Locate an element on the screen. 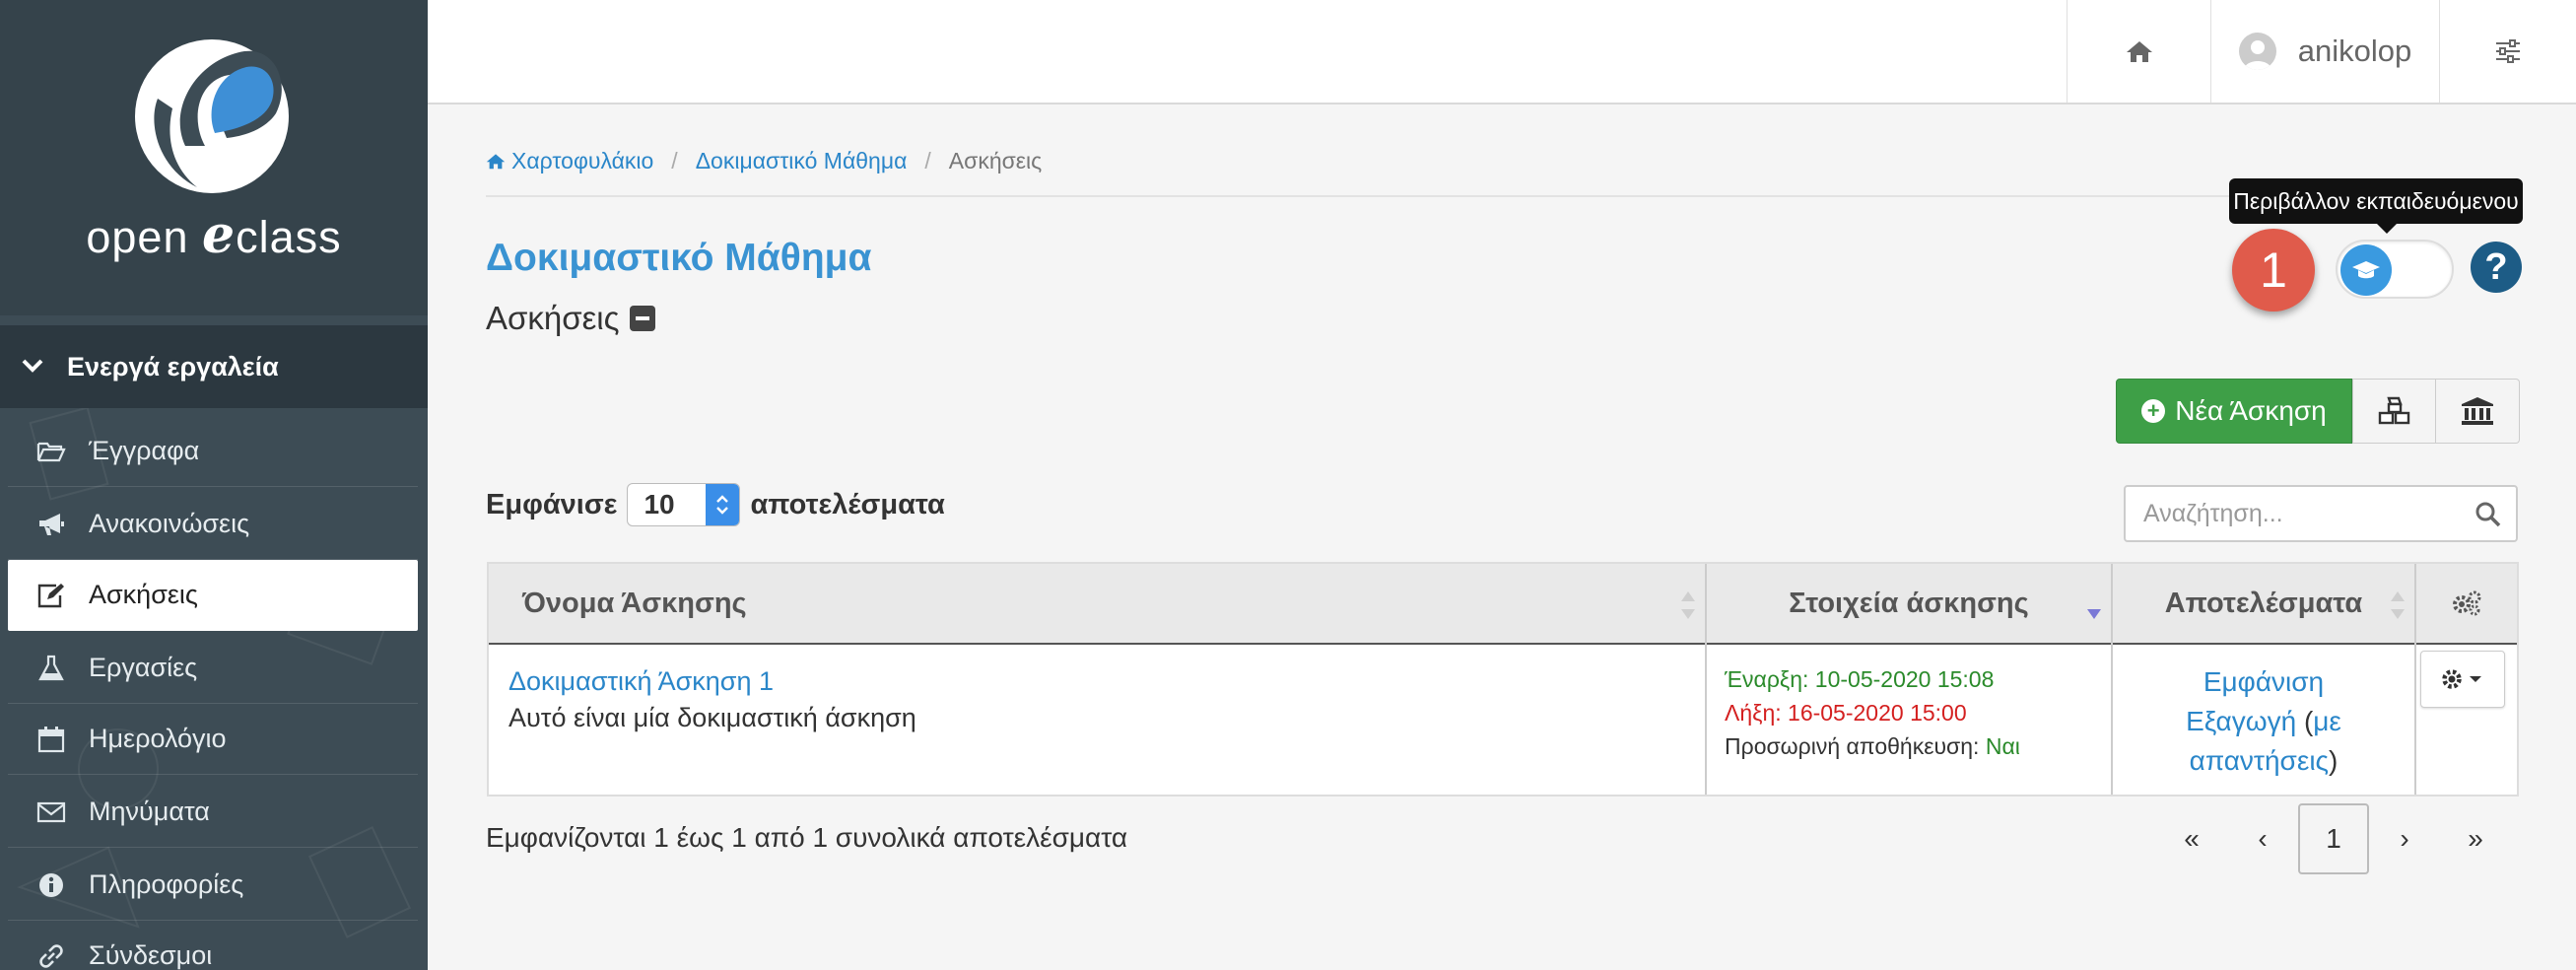 Image resolution: width=2576 pixels, height=970 pixels. show-prefix: Εμφάνισε is located at coordinates (552, 504).